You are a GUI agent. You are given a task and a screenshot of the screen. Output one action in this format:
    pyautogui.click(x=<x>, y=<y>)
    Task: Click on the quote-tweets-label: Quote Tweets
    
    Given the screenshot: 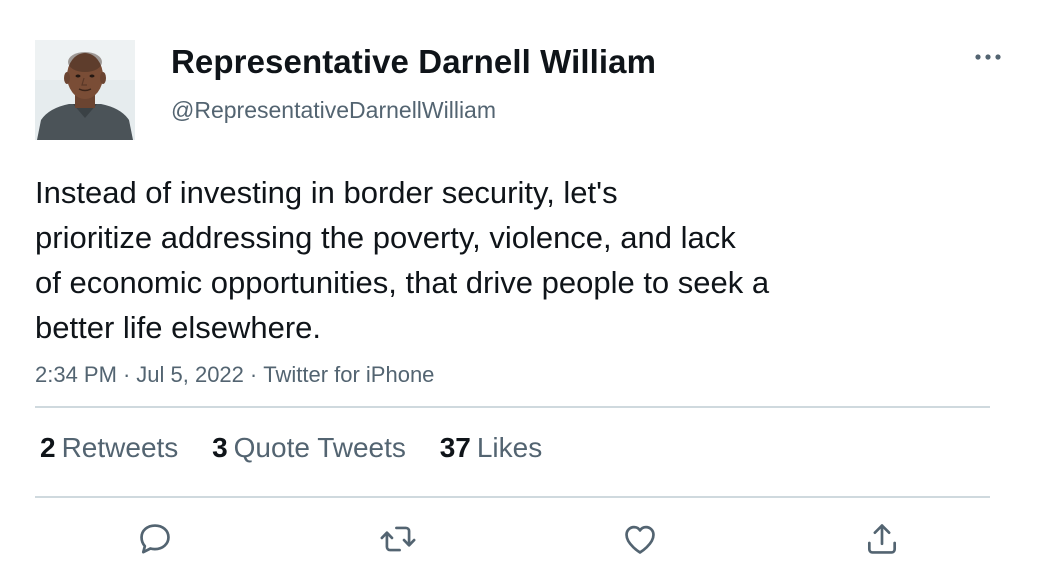 What is the action you would take?
    pyautogui.click(x=319, y=447)
    